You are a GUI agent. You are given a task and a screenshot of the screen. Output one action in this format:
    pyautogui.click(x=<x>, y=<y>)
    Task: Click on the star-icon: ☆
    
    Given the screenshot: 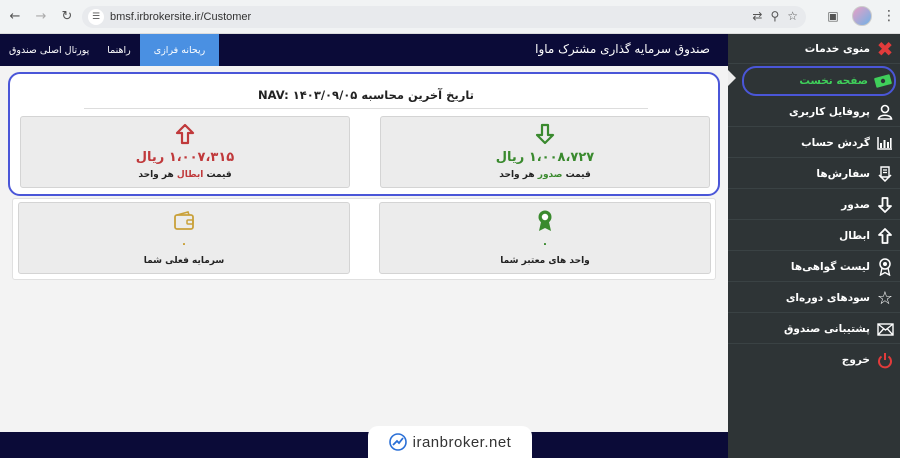 What is the action you would take?
    pyautogui.click(x=885, y=298)
    